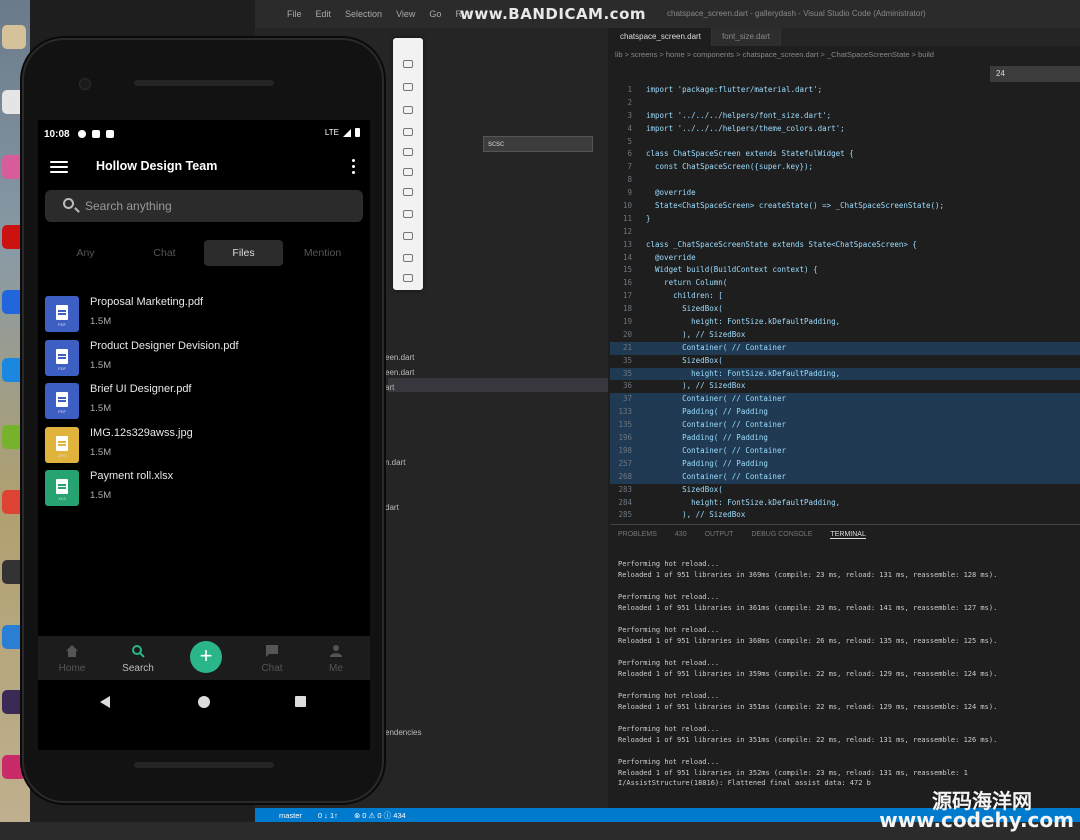 The height and width of the screenshot is (840, 1080). What do you see at coordinates (625, 515) in the screenshot?
I see `line-number: 285` at bounding box center [625, 515].